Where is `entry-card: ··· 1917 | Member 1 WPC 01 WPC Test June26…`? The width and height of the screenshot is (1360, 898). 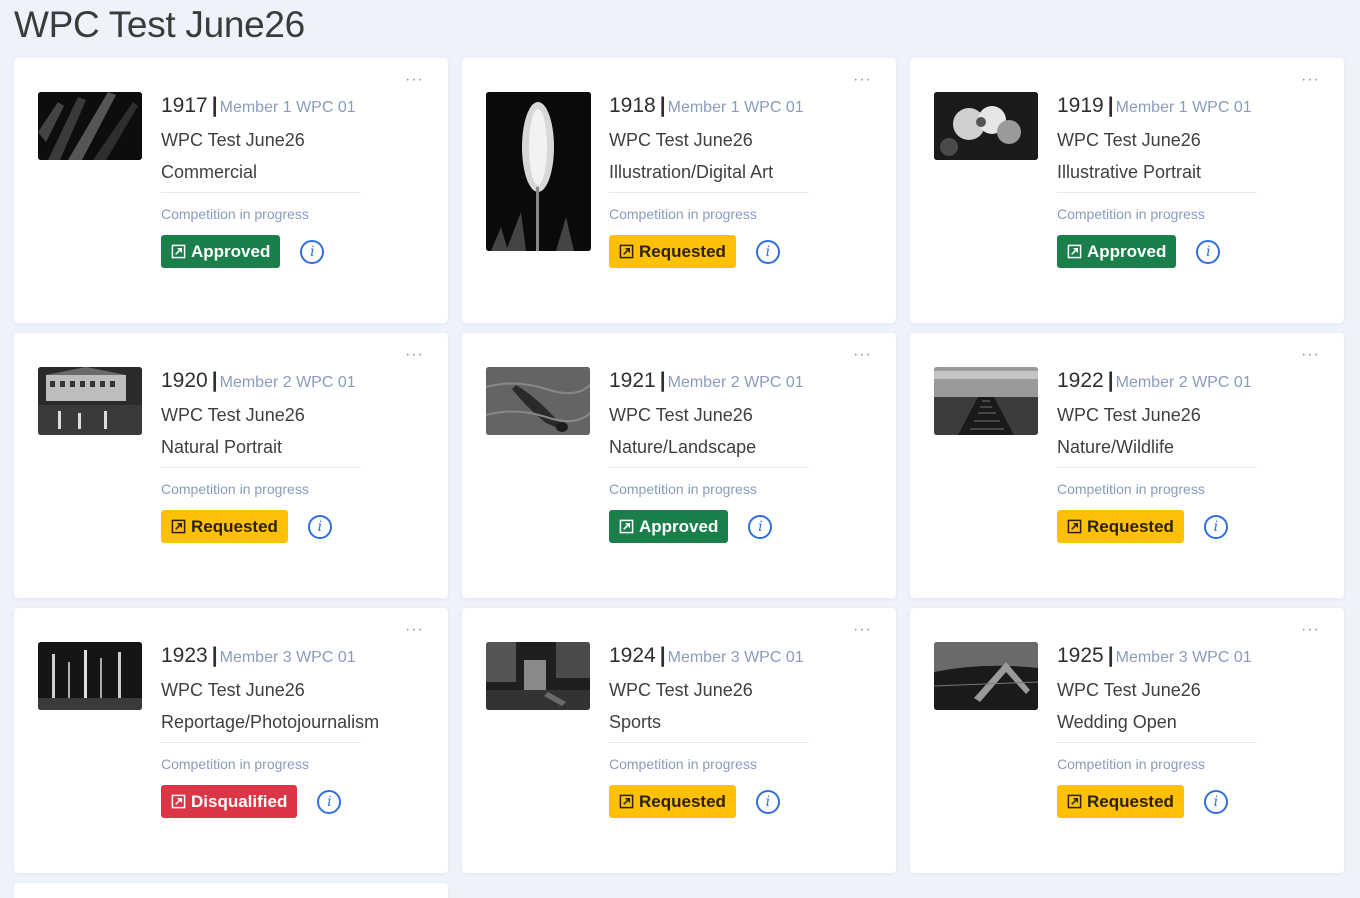 entry-card: ··· 1917 | Member 1 WPC 01 WPC Test June26… is located at coordinates (231, 190).